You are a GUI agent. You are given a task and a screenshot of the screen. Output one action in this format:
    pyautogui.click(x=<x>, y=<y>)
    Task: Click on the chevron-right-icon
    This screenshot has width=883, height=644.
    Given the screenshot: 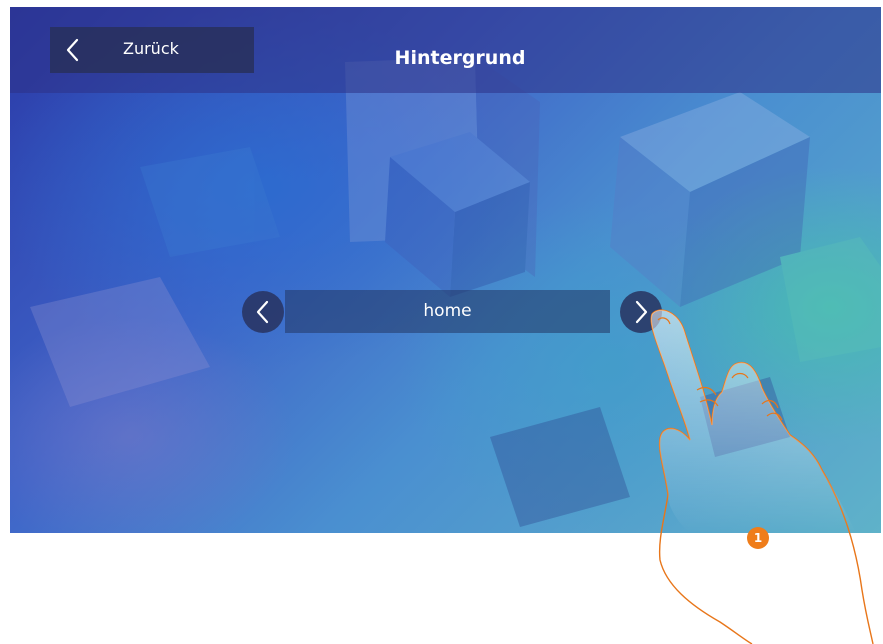 What is the action you would take?
    pyautogui.click(x=641, y=312)
    